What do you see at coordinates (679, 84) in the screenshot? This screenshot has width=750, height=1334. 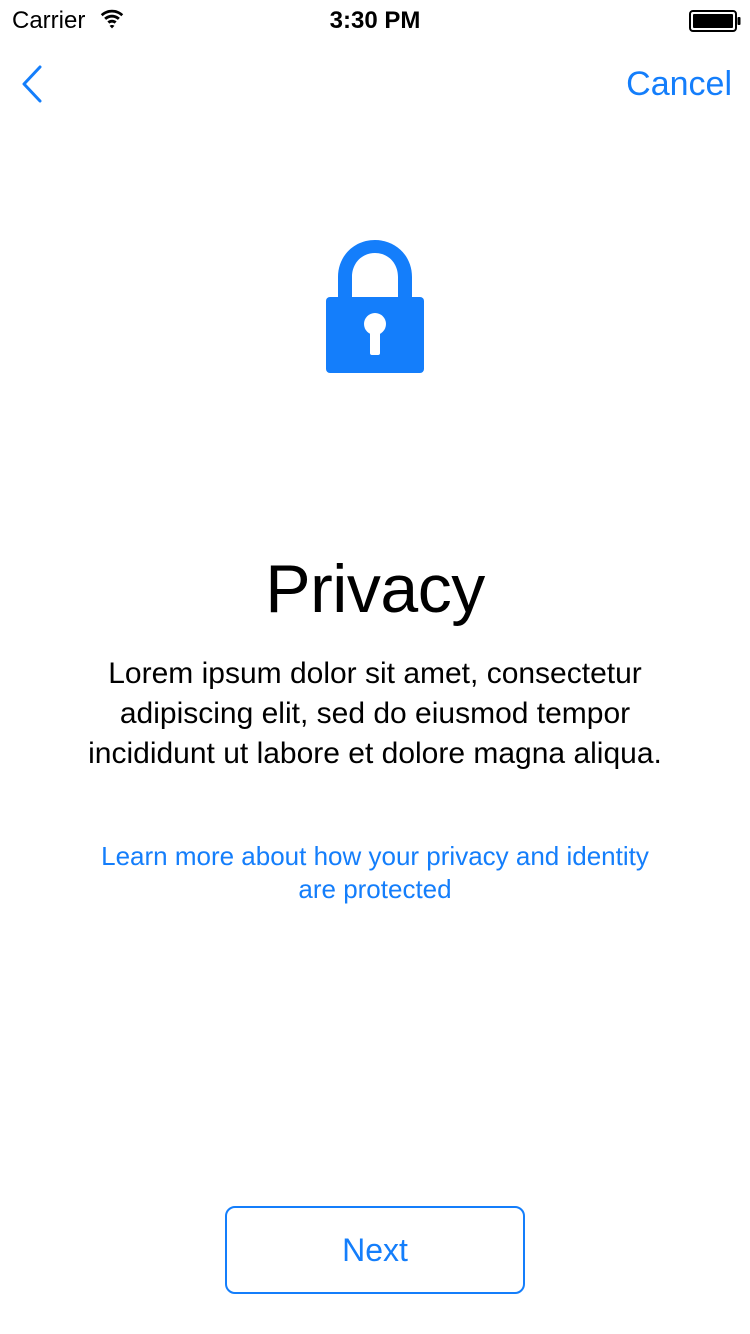 I see `cancel-button: Cancel` at bounding box center [679, 84].